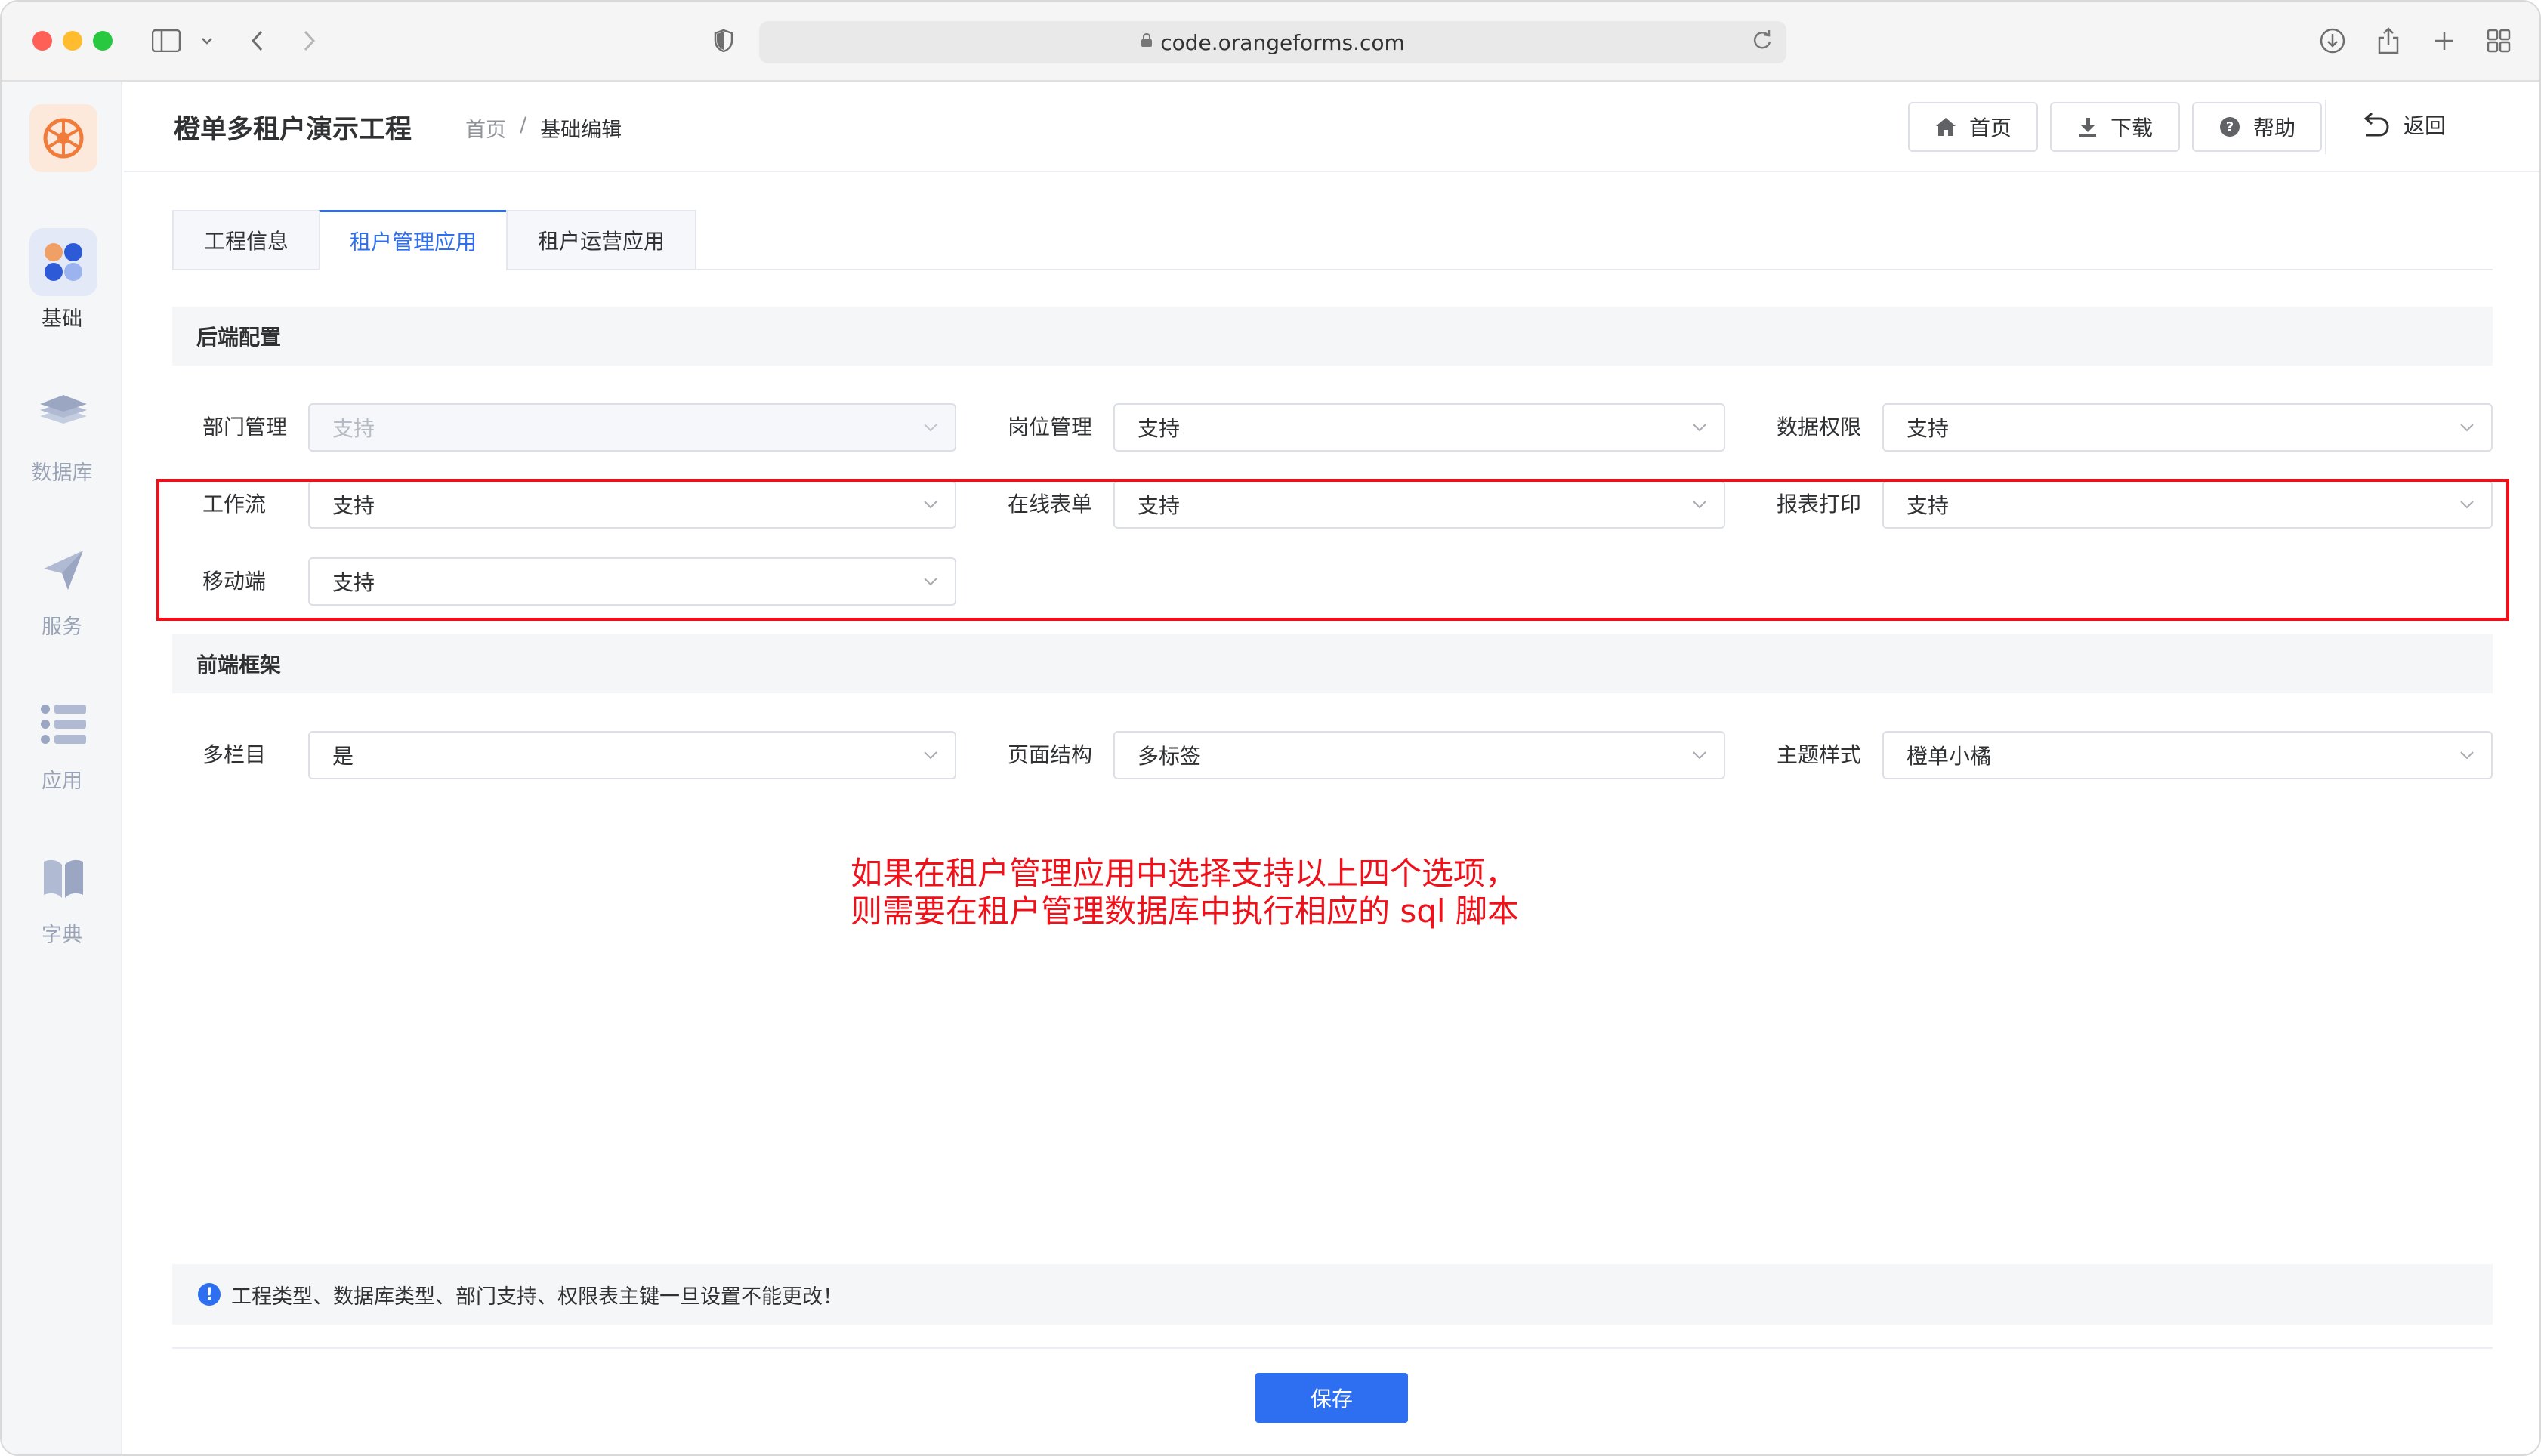 This screenshot has width=2541, height=1456. Describe the element at coordinates (2498, 41) in the screenshot. I see `tab-overview-icon` at that location.